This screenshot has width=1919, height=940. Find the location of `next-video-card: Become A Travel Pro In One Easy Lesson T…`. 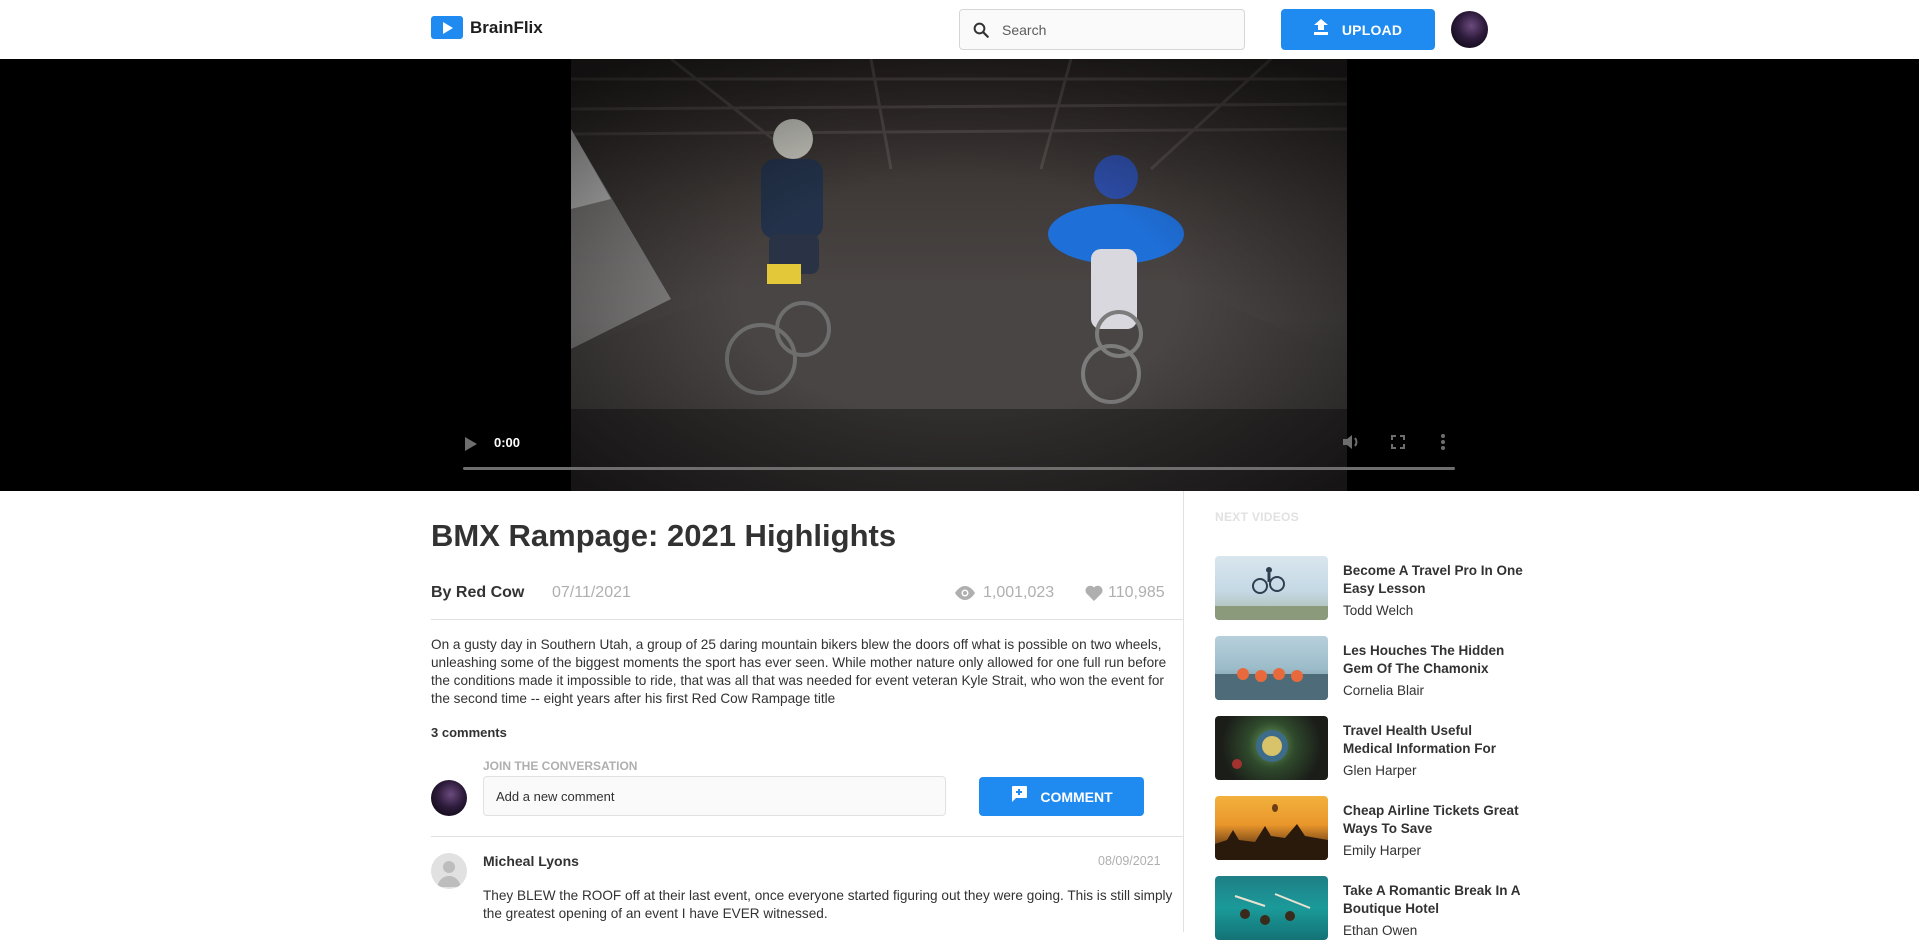

next-video-card: Become A Travel Pro In One Easy Lesson T… is located at coordinates (1380, 588).